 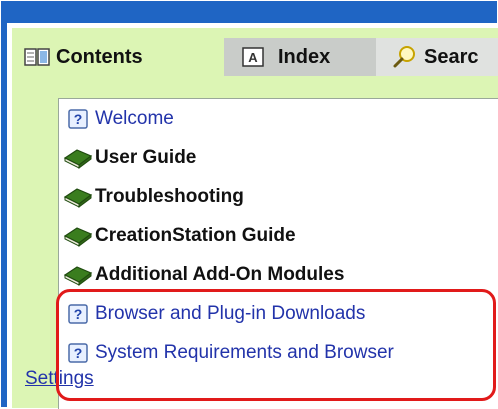 I want to click on toc-item-system-requirements: ? System Requirements and Browser, so click(x=226, y=353).